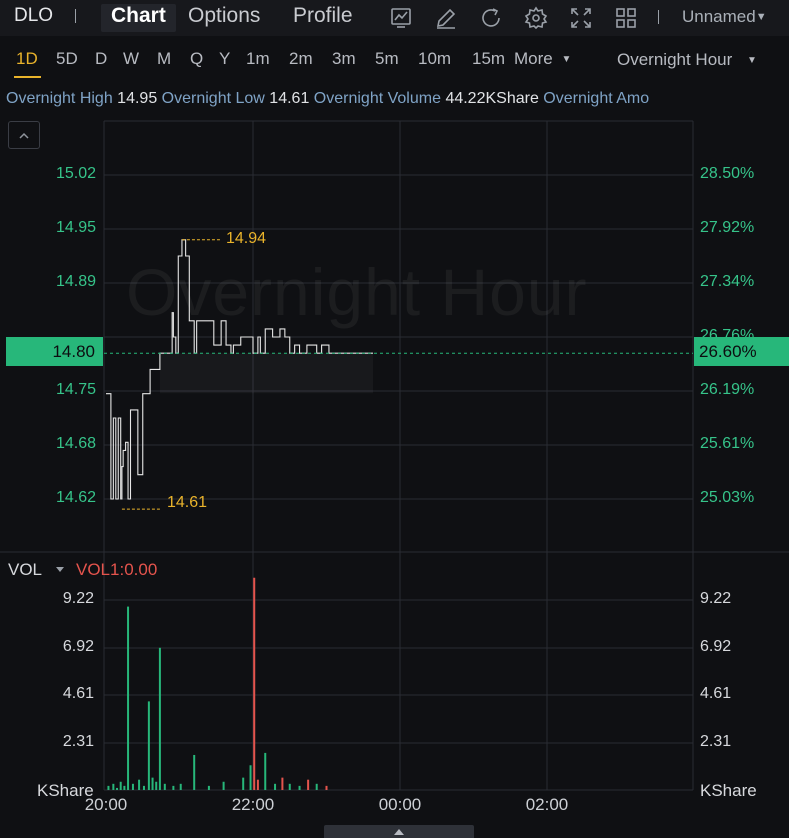 The width and height of the screenshot is (789, 838). Describe the element at coordinates (75, 389) in the screenshot. I see `price-tick-label: 14.75` at that location.